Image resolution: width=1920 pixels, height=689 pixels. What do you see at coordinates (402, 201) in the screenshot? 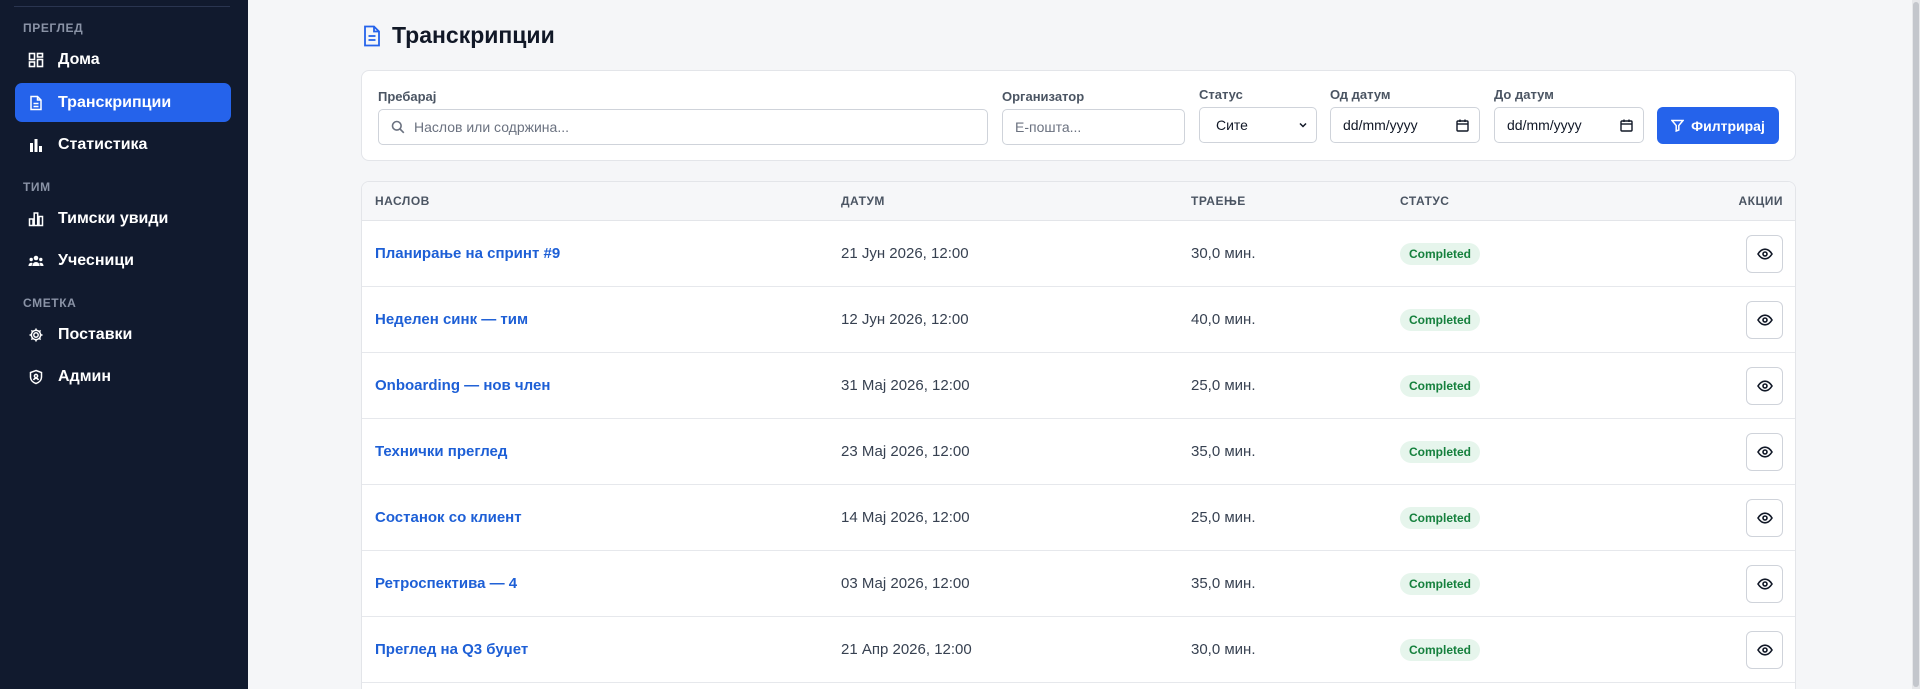
I see `column-title-header: НАСЛОВ` at bounding box center [402, 201].